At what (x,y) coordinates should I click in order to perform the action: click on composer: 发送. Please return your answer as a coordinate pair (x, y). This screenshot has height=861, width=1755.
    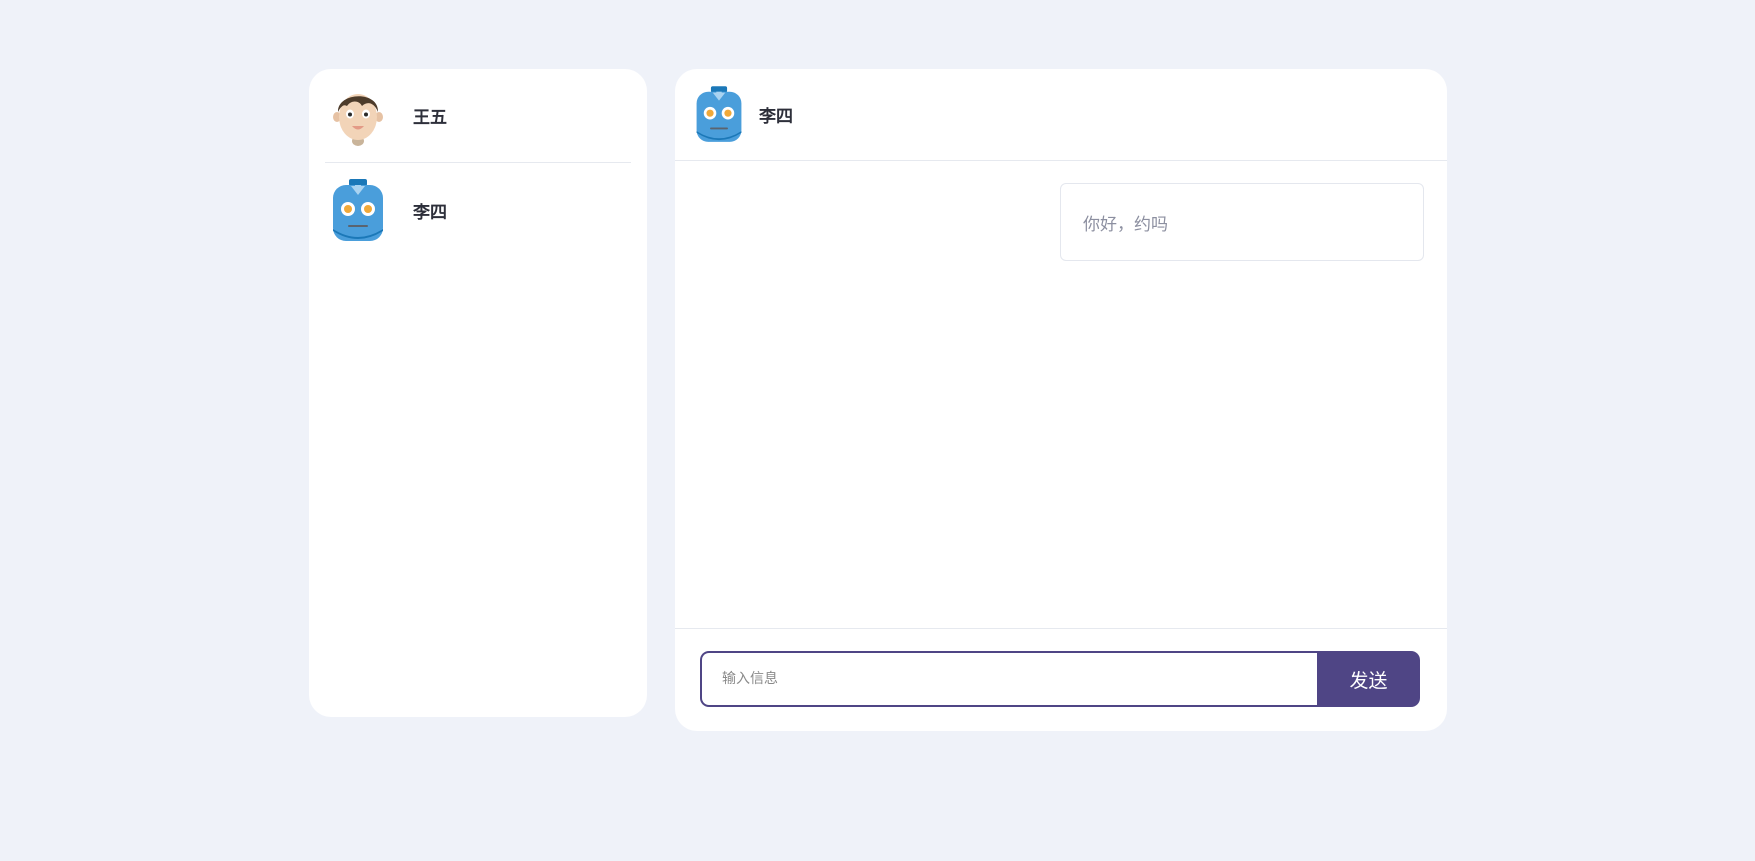
    Looking at the image, I should click on (1060, 679).